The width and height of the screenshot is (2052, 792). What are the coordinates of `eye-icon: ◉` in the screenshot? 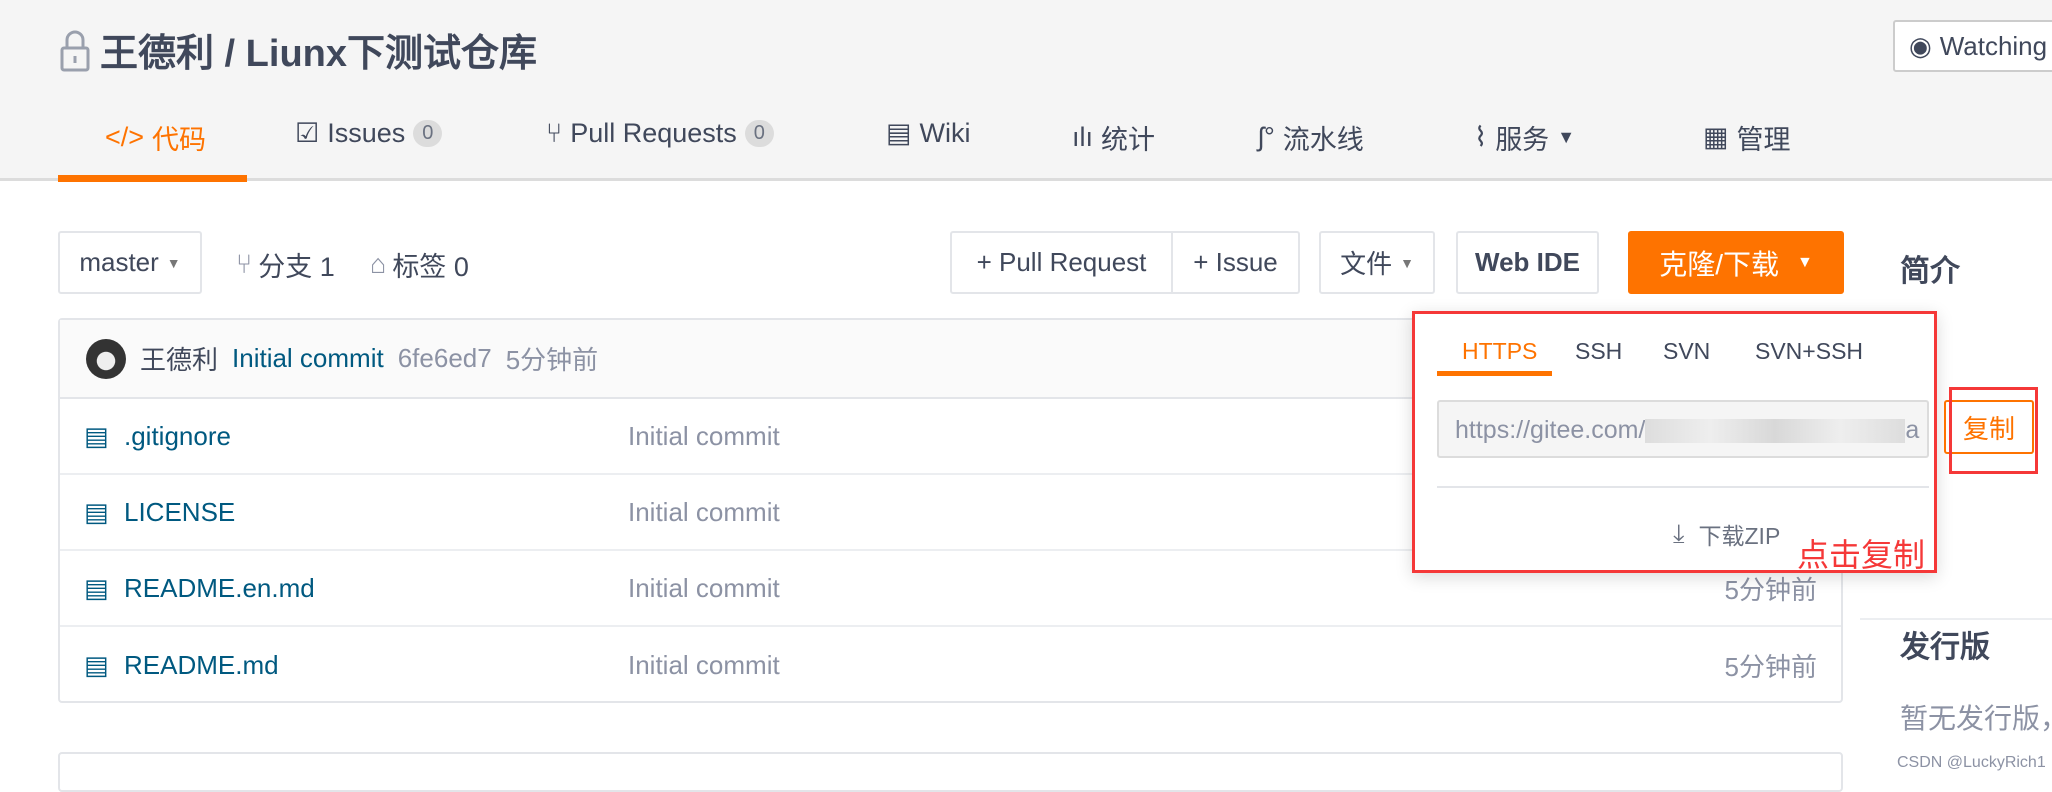 It's located at (1920, 45).